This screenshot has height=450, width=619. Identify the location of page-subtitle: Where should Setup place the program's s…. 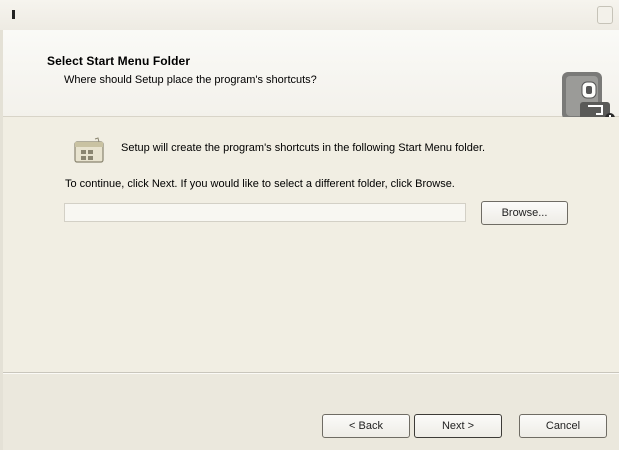
(190, 80).